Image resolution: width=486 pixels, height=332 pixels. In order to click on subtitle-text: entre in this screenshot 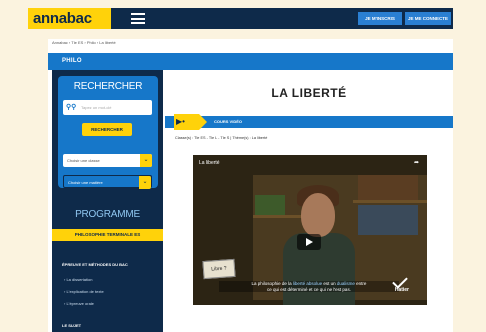, I will do `click(360, 283)`.